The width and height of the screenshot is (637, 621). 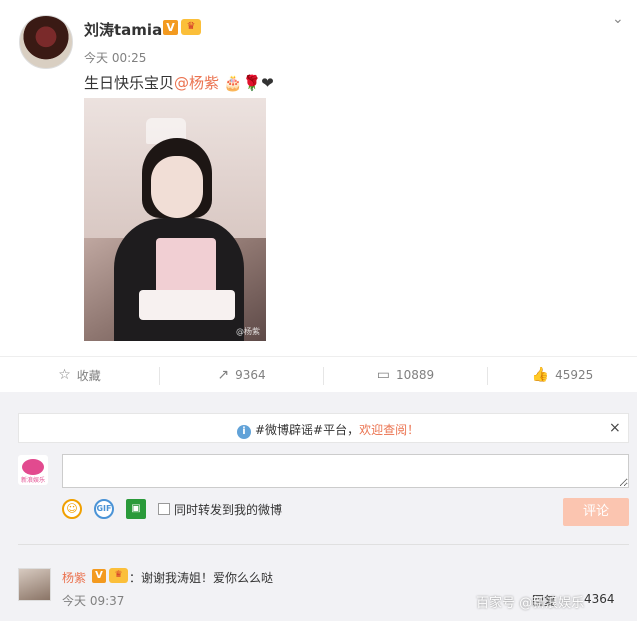 What do you see at coordinates (223, 375) in the screenshot?
I see `repost-icon: ↗` at bounding box center [223, 375].